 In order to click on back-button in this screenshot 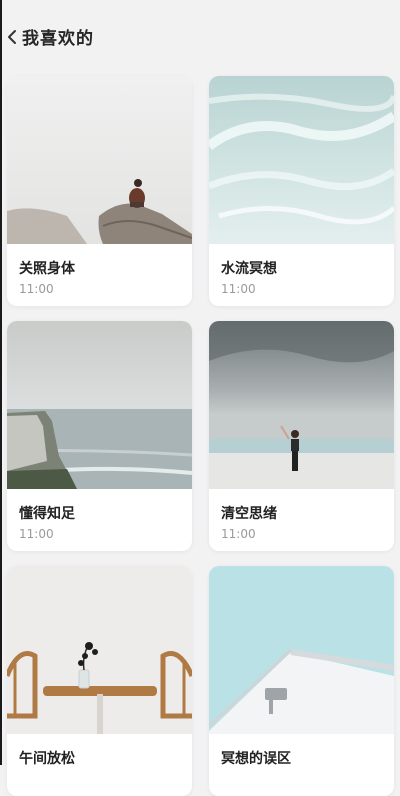, I will do `click(13, 37)`.